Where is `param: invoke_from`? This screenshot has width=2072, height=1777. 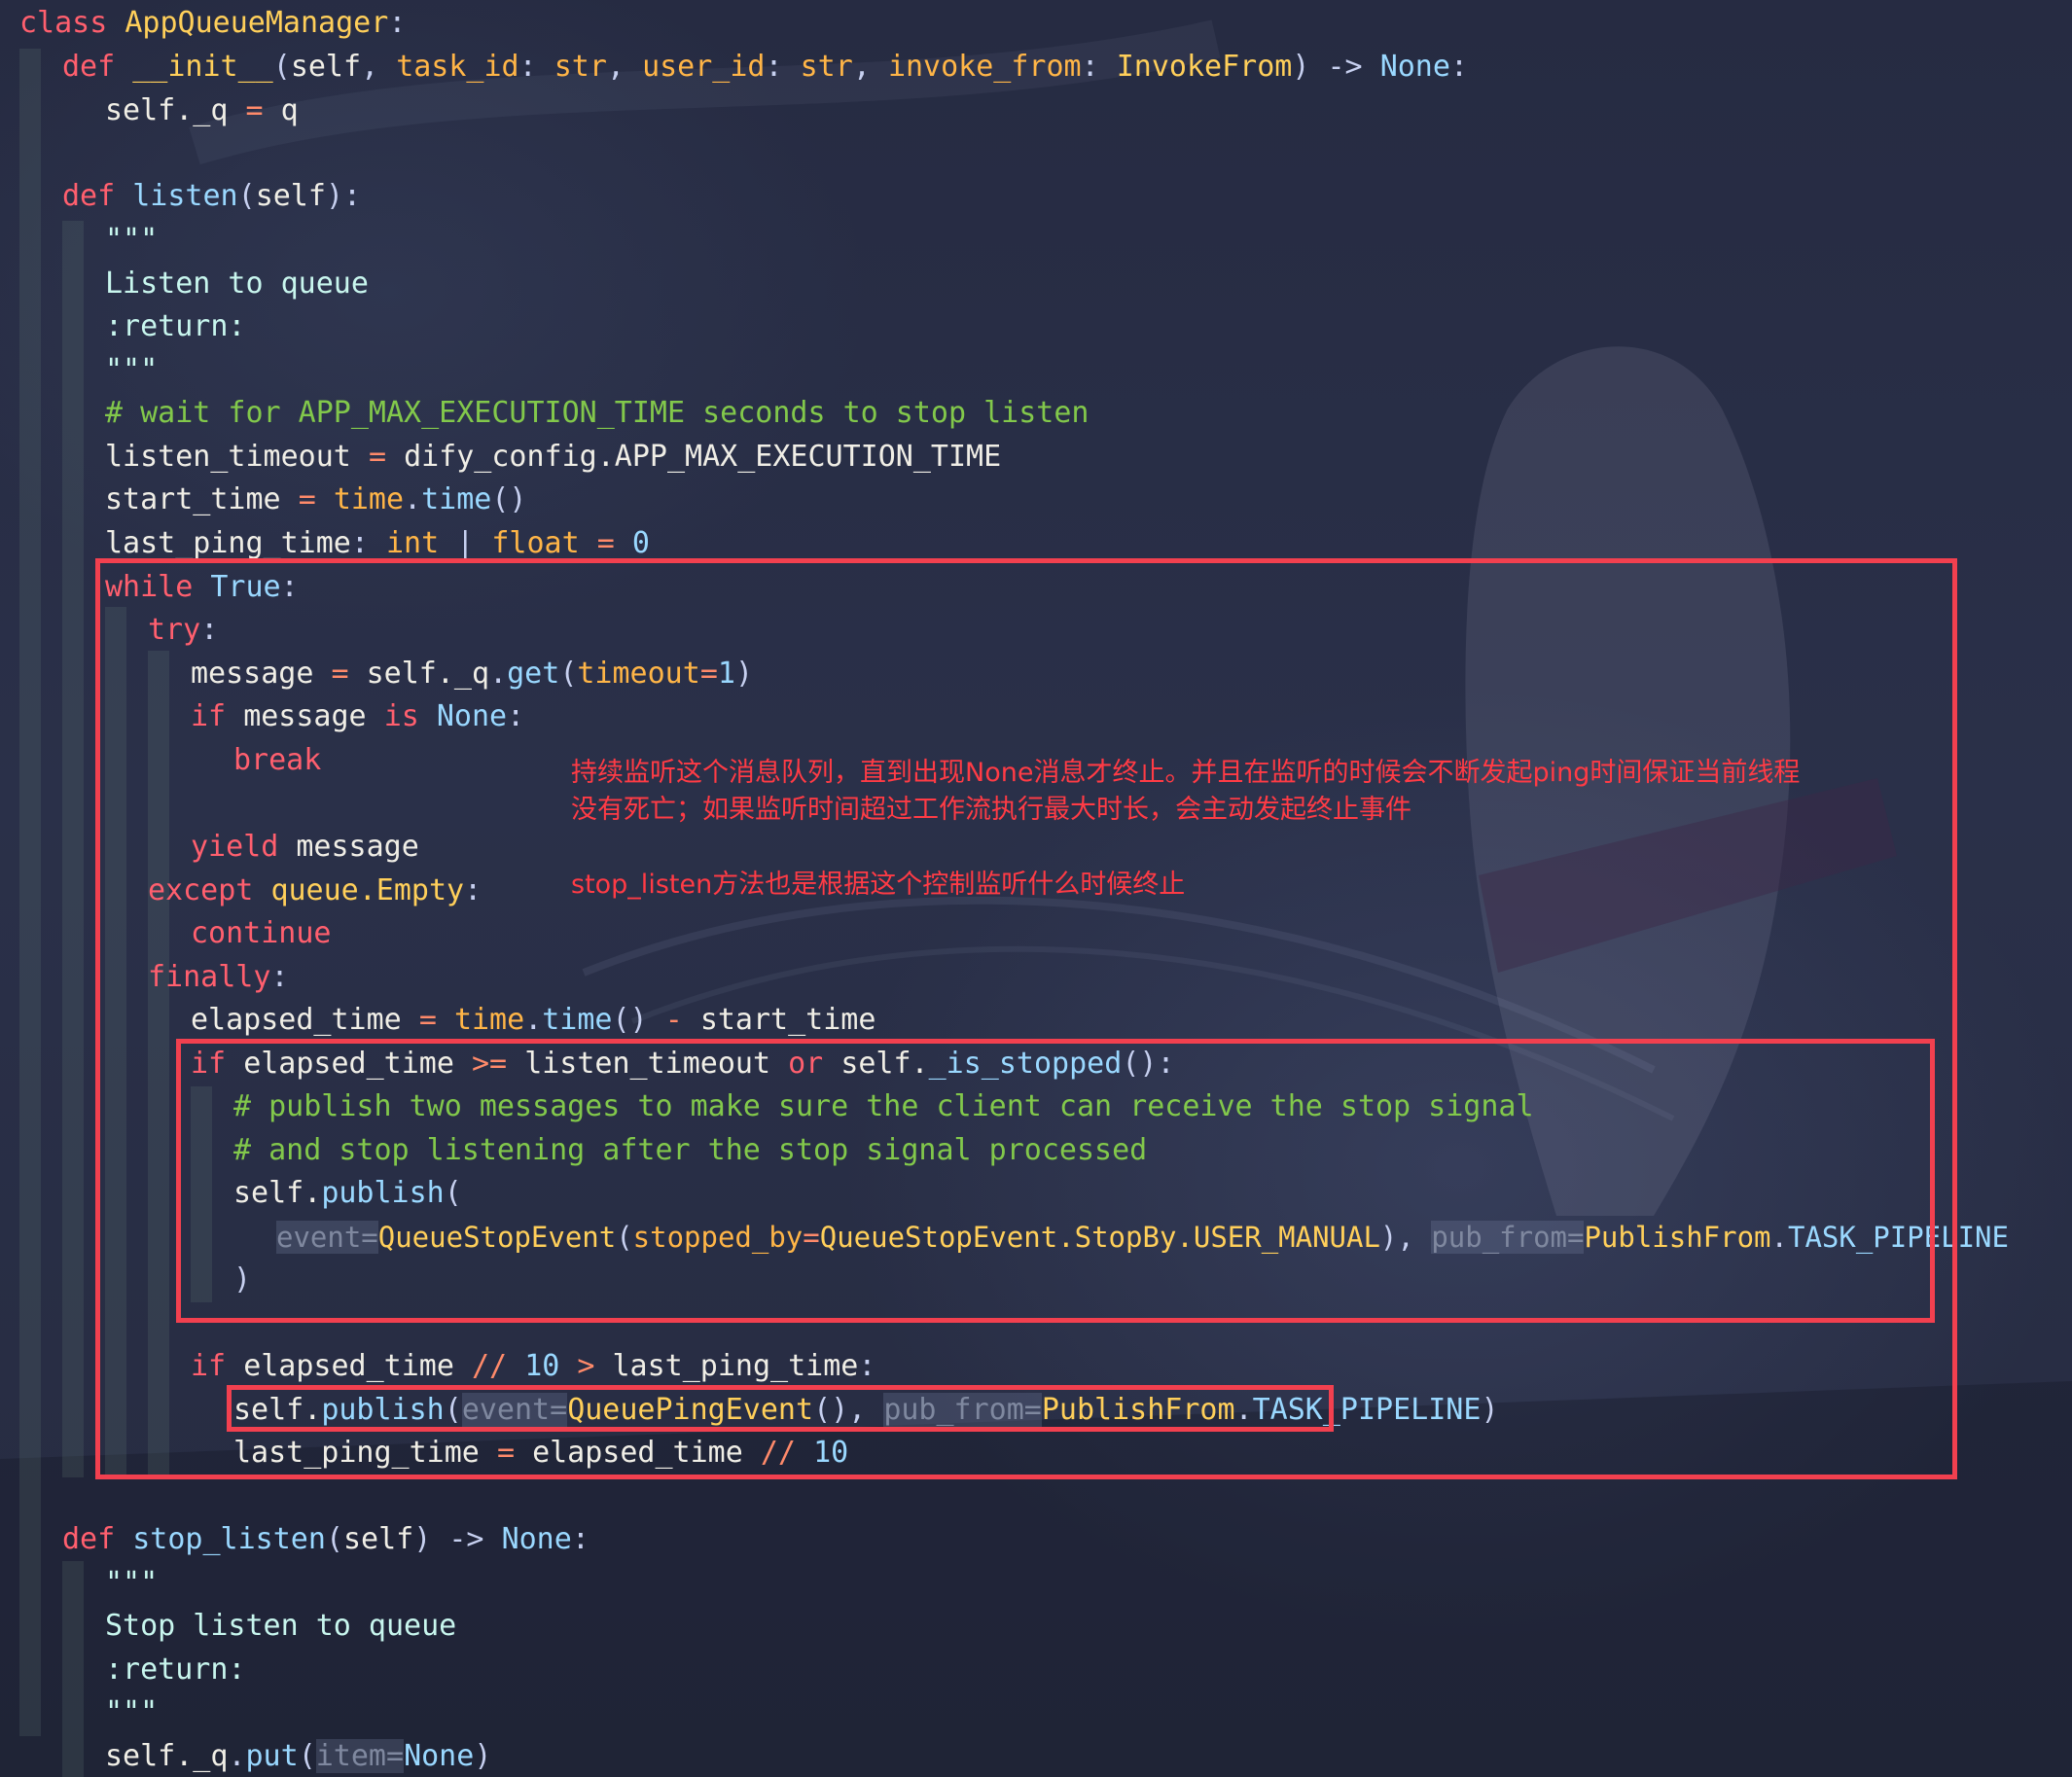
param: invoke_from is located at coordinates (984, 67).